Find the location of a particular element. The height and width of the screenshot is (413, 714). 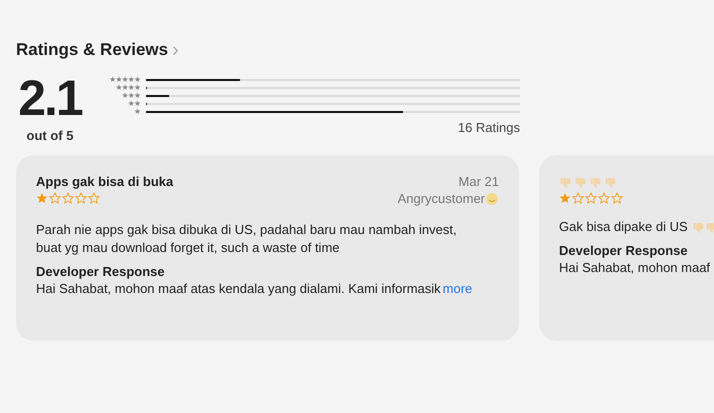

section-title: Ratings & Reviews is located at coordinates (92, 49).